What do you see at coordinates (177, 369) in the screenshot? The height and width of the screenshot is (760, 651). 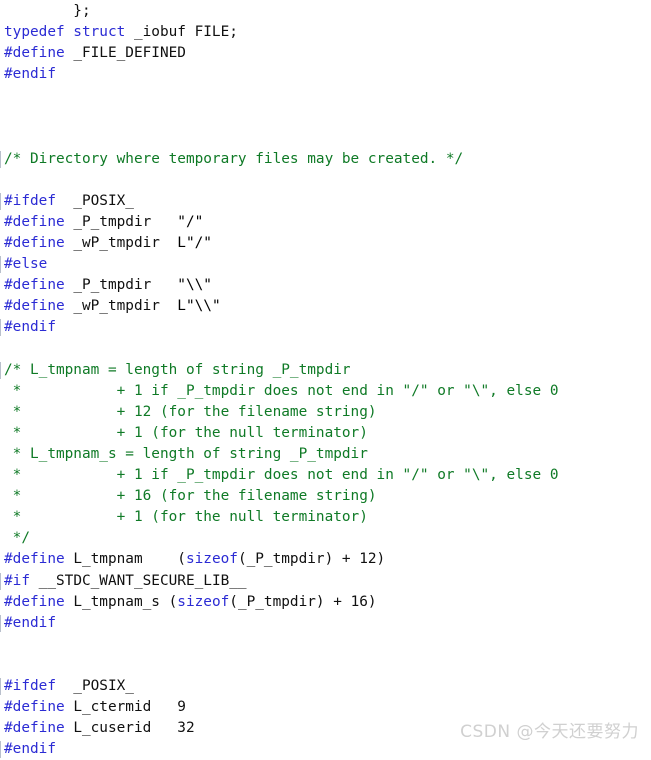 I see `code-token-comment: /* L_tmpnam = length of string _P_tmpdir` at bounding box center [177, 369].